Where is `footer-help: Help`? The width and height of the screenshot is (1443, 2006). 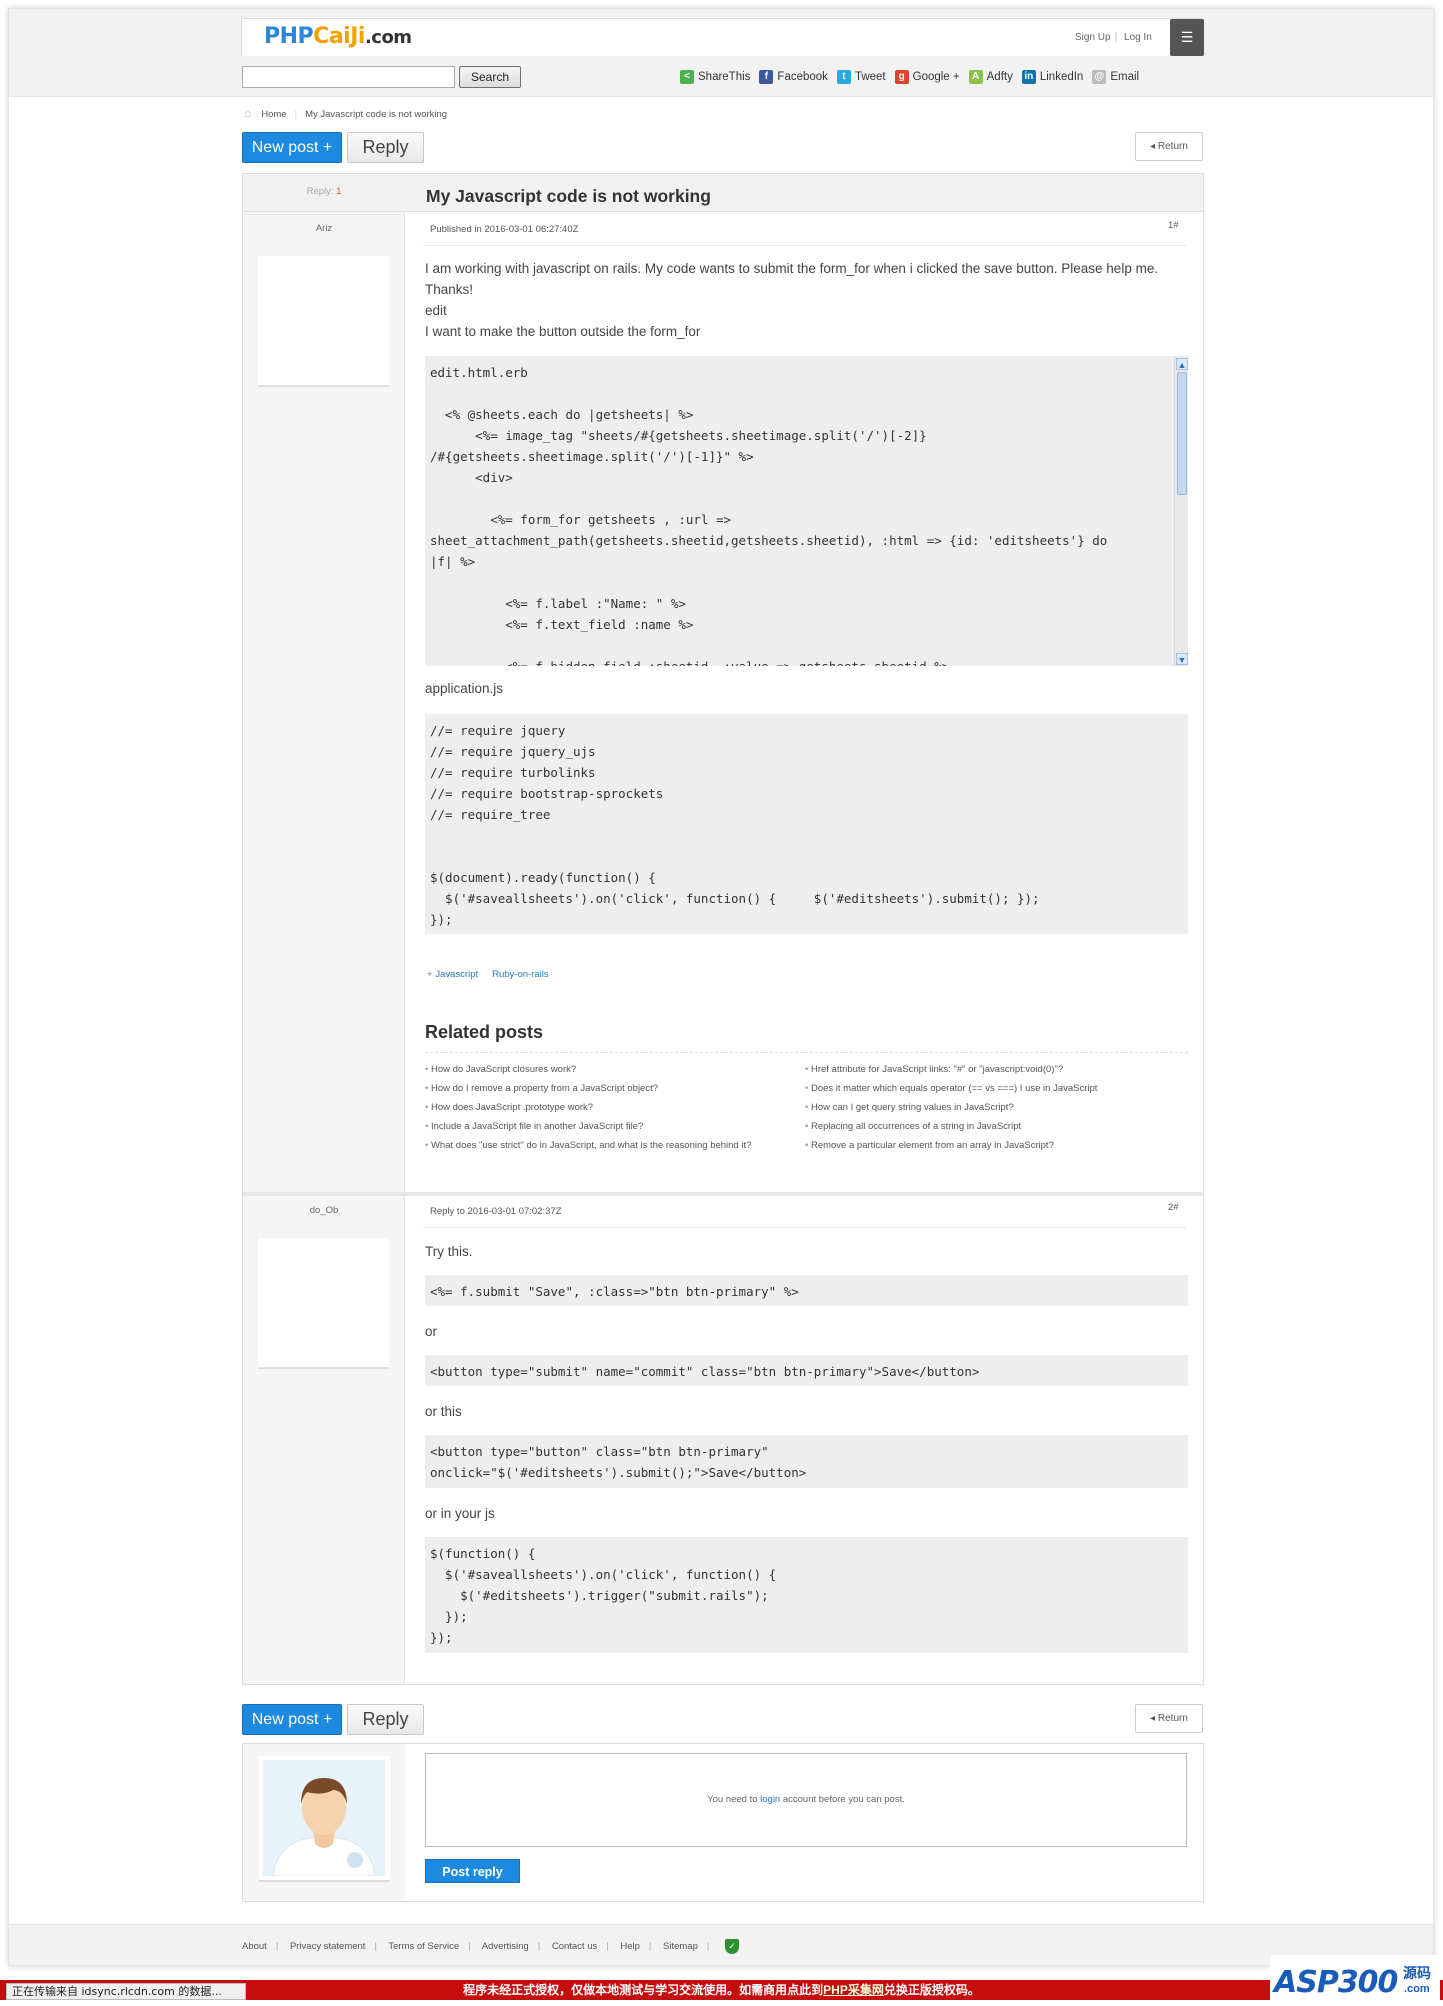 footer-help: Help is located at coordinates (630, 1946).